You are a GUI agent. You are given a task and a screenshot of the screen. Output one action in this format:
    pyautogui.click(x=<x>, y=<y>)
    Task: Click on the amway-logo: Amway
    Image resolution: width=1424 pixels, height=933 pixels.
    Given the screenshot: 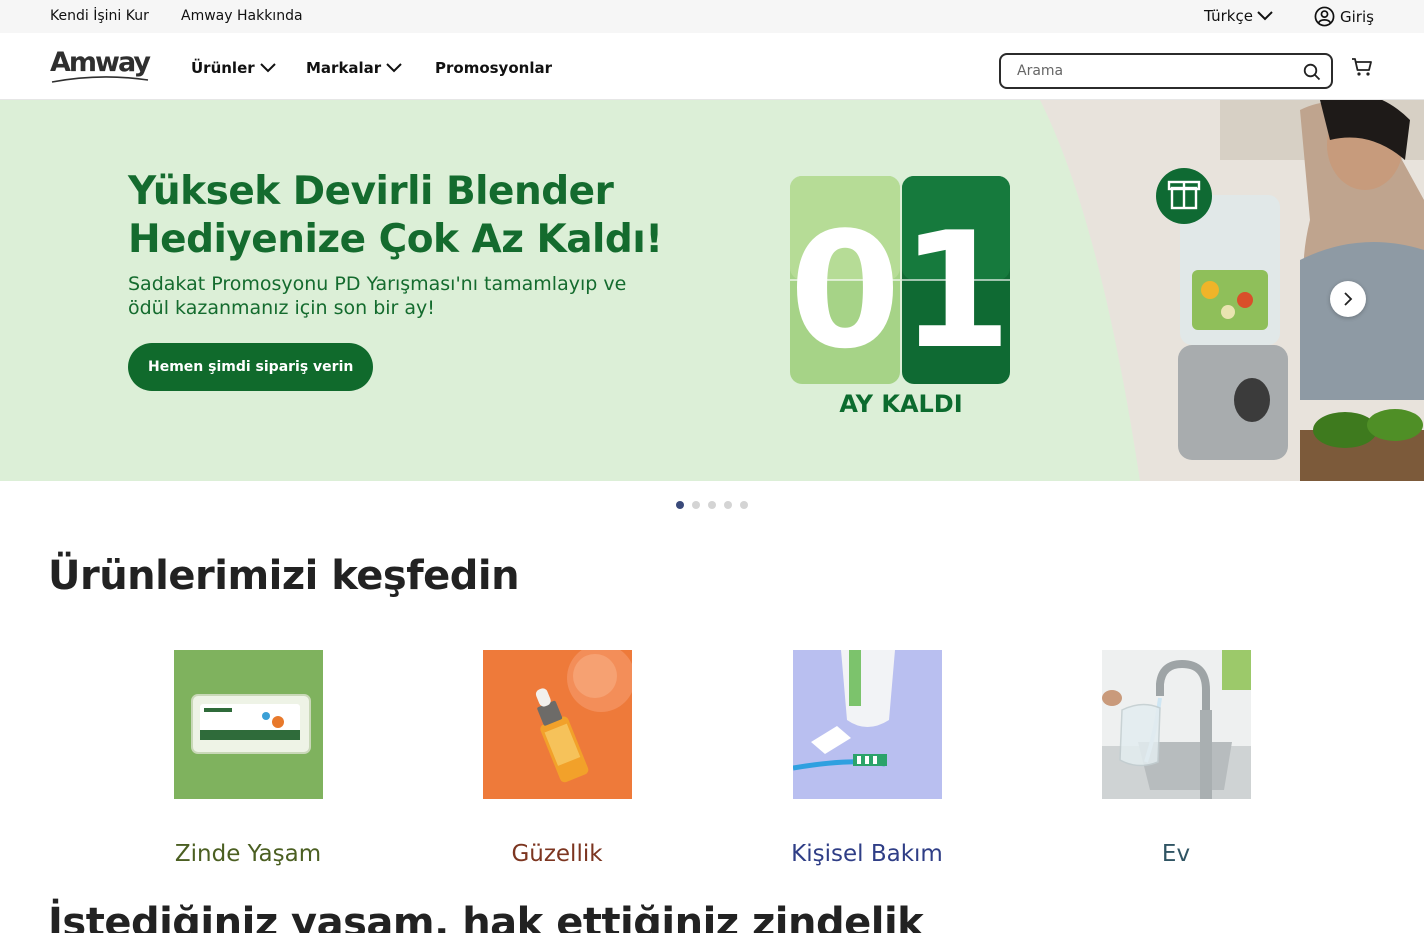 What is the action you would take?
    pyautogui.click(x=100, y=65)
    